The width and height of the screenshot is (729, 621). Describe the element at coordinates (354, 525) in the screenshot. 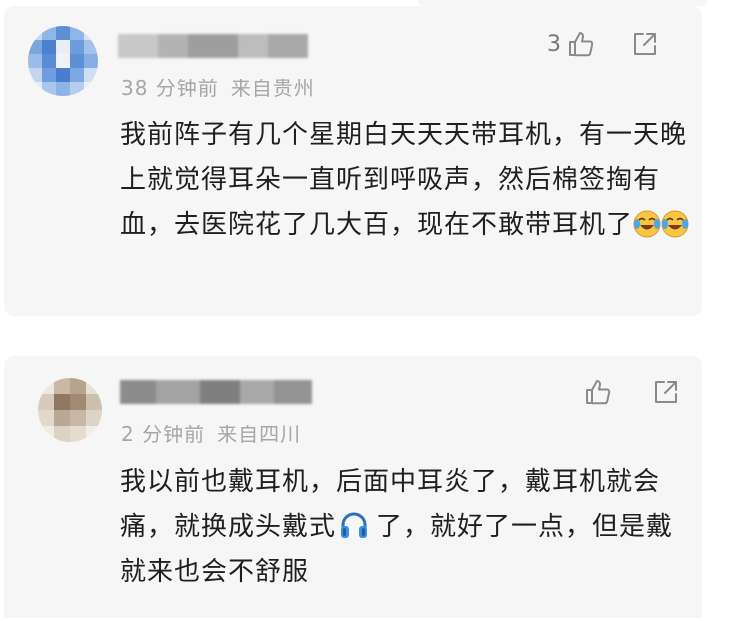

I see `headphone-emoji-icon` at that location.